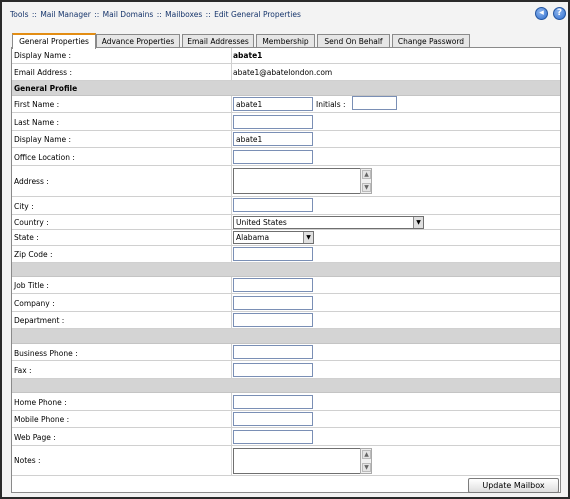 This screenshot has width=570, height=499. I want to click on initials-label: Initials :, so click(331, 104).